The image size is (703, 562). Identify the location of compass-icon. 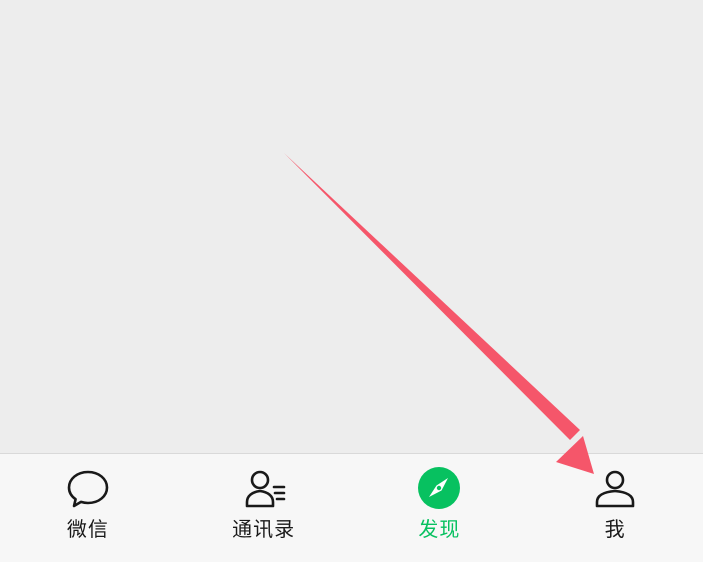
(439, 488).